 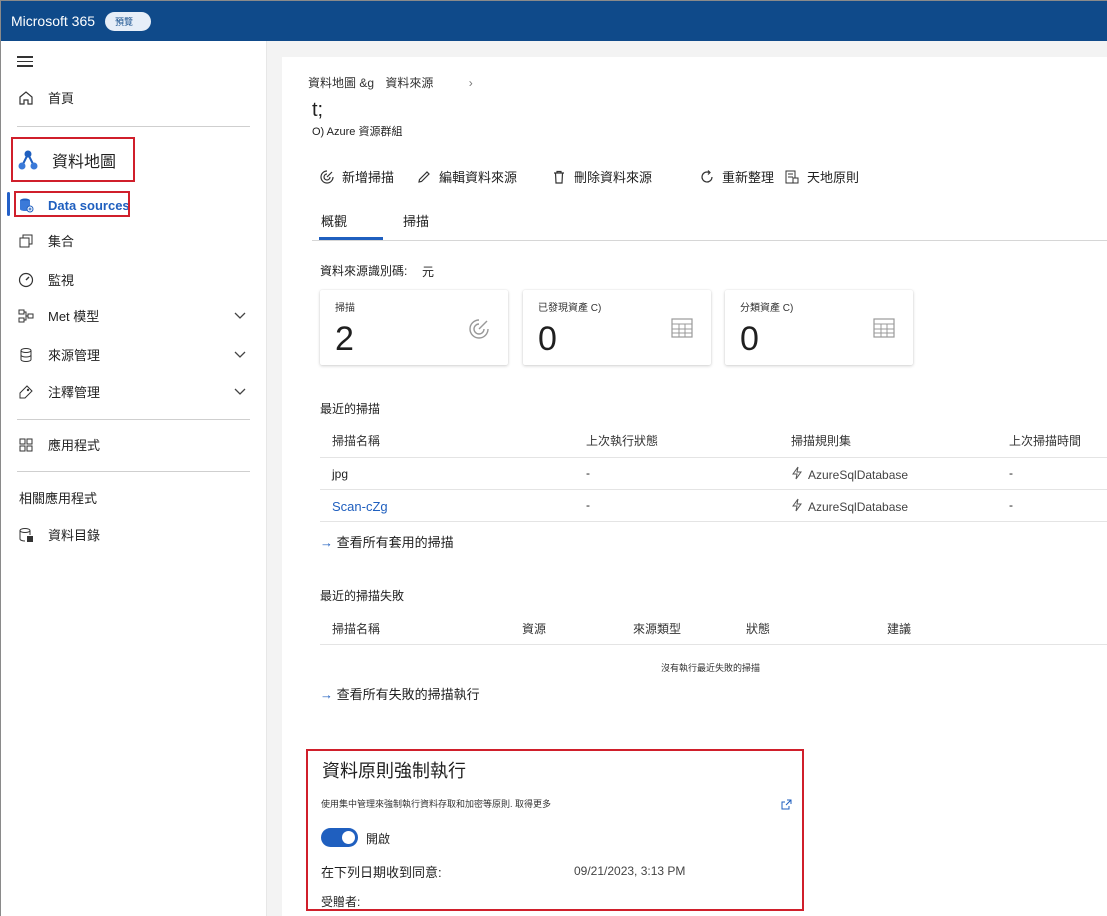 I want to click on column-header: 上次掃描時間, so click(x=1045, y=440).